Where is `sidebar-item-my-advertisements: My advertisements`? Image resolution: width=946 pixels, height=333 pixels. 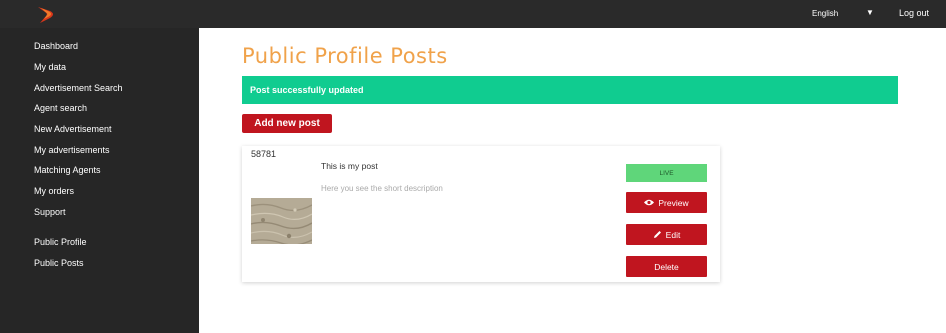
sidebar-item-my-advertisements: My advertisements is located at coordinates (72, 150).